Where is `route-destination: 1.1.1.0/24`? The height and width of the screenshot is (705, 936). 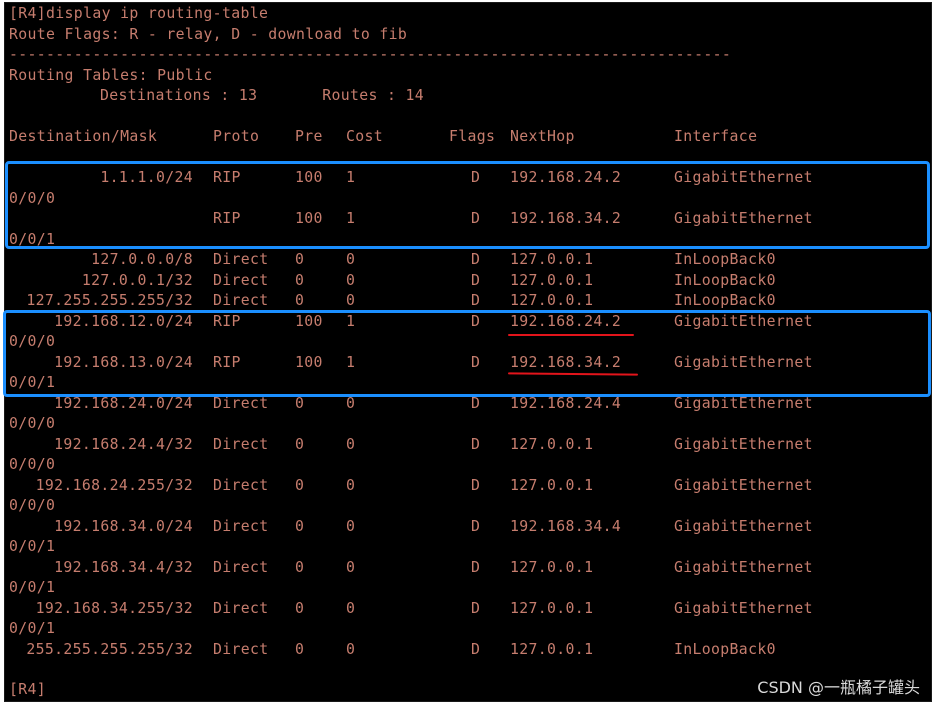 route-destination: 1.1.1.0/24 is located at coordinates (146, 177).